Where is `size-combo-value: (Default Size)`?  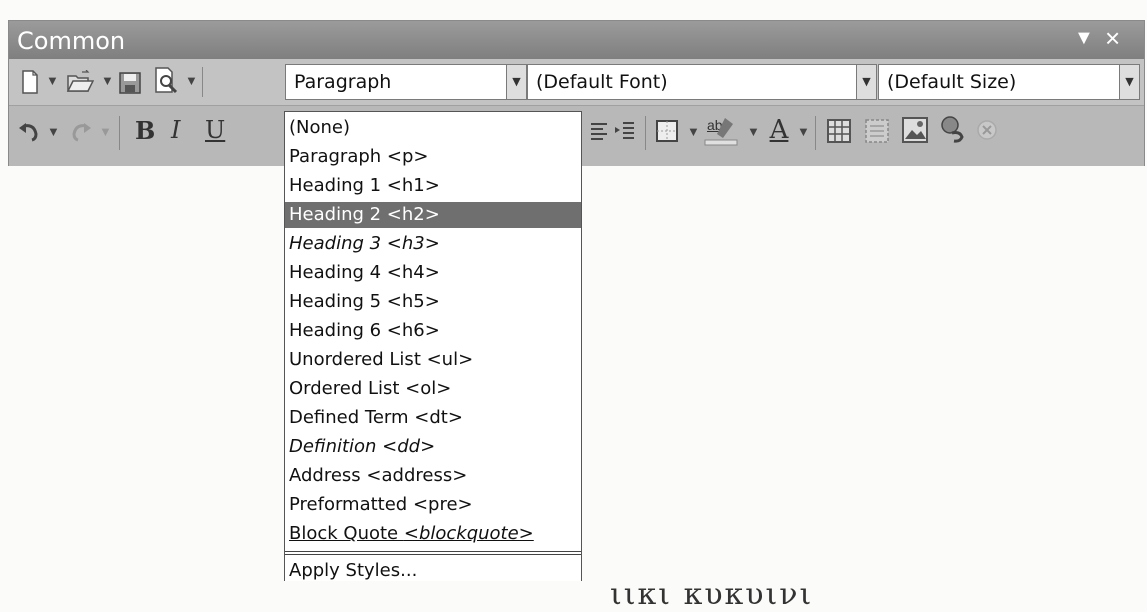
size-combo-value: (Default Size) is located at coordinates (952, 82).